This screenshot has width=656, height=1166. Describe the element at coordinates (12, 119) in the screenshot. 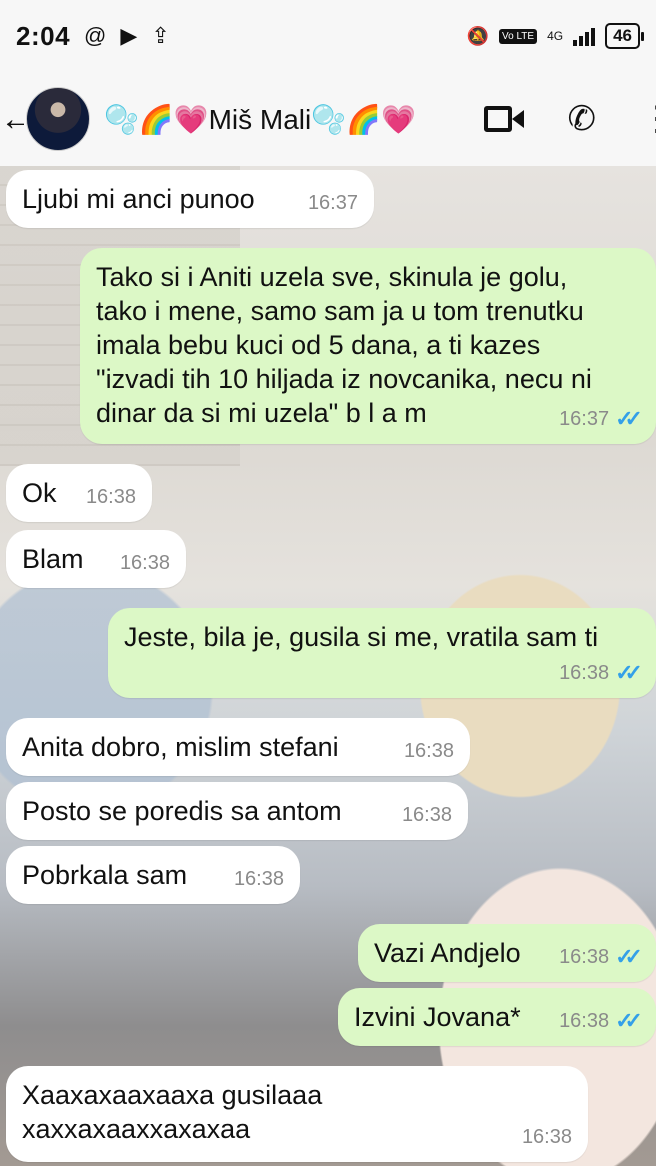

I see `back-arrow-icon: ←` at that location.